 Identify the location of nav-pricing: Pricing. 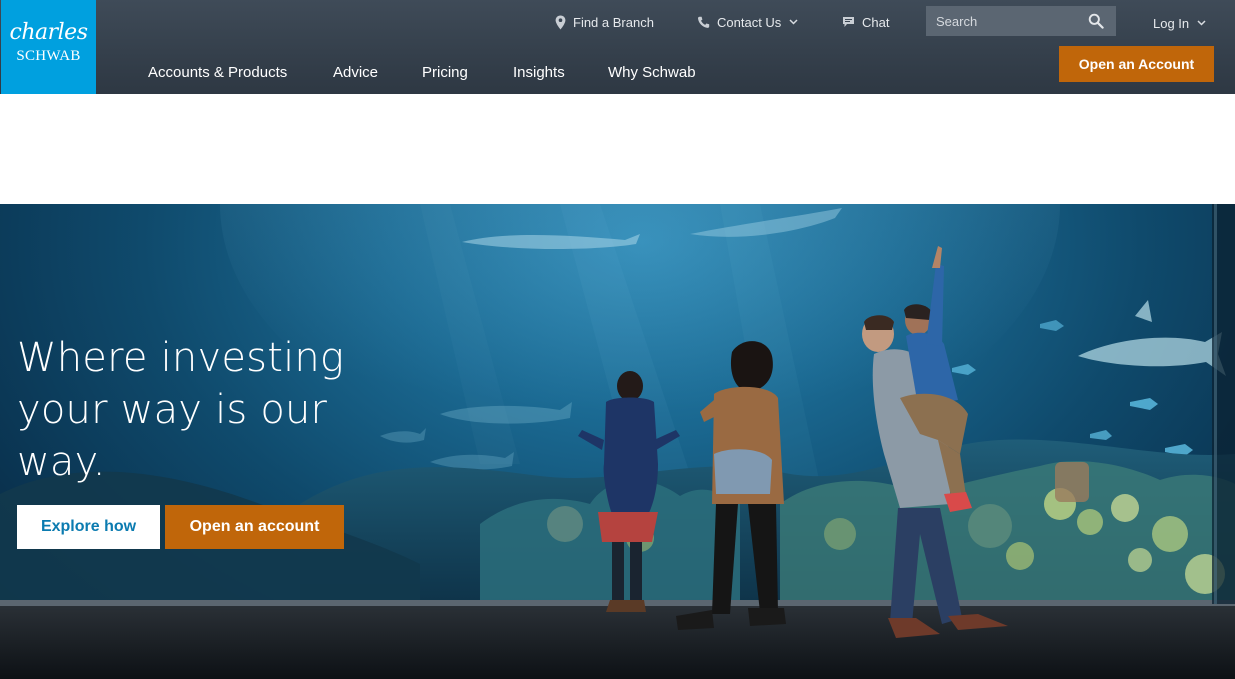
(445, 73).